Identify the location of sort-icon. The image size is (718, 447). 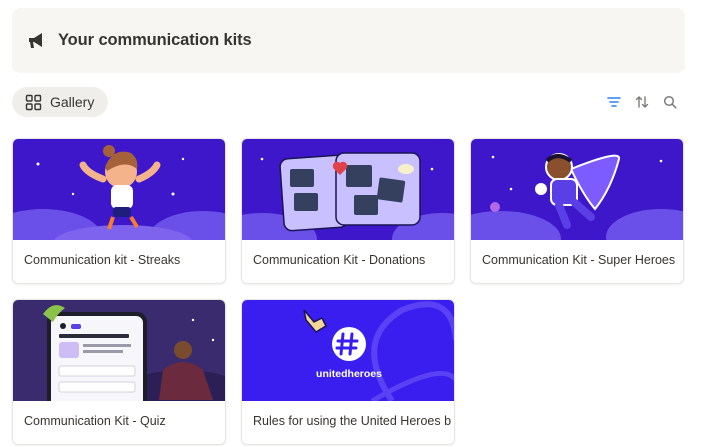
(642, 102).